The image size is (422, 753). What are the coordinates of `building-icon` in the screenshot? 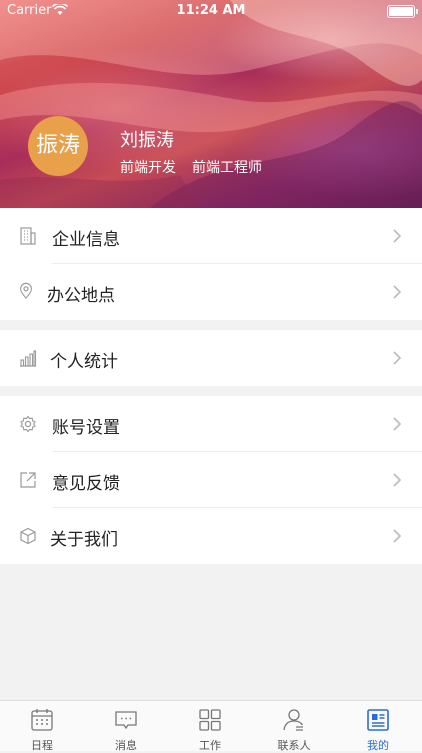 It's located at (28, 236).